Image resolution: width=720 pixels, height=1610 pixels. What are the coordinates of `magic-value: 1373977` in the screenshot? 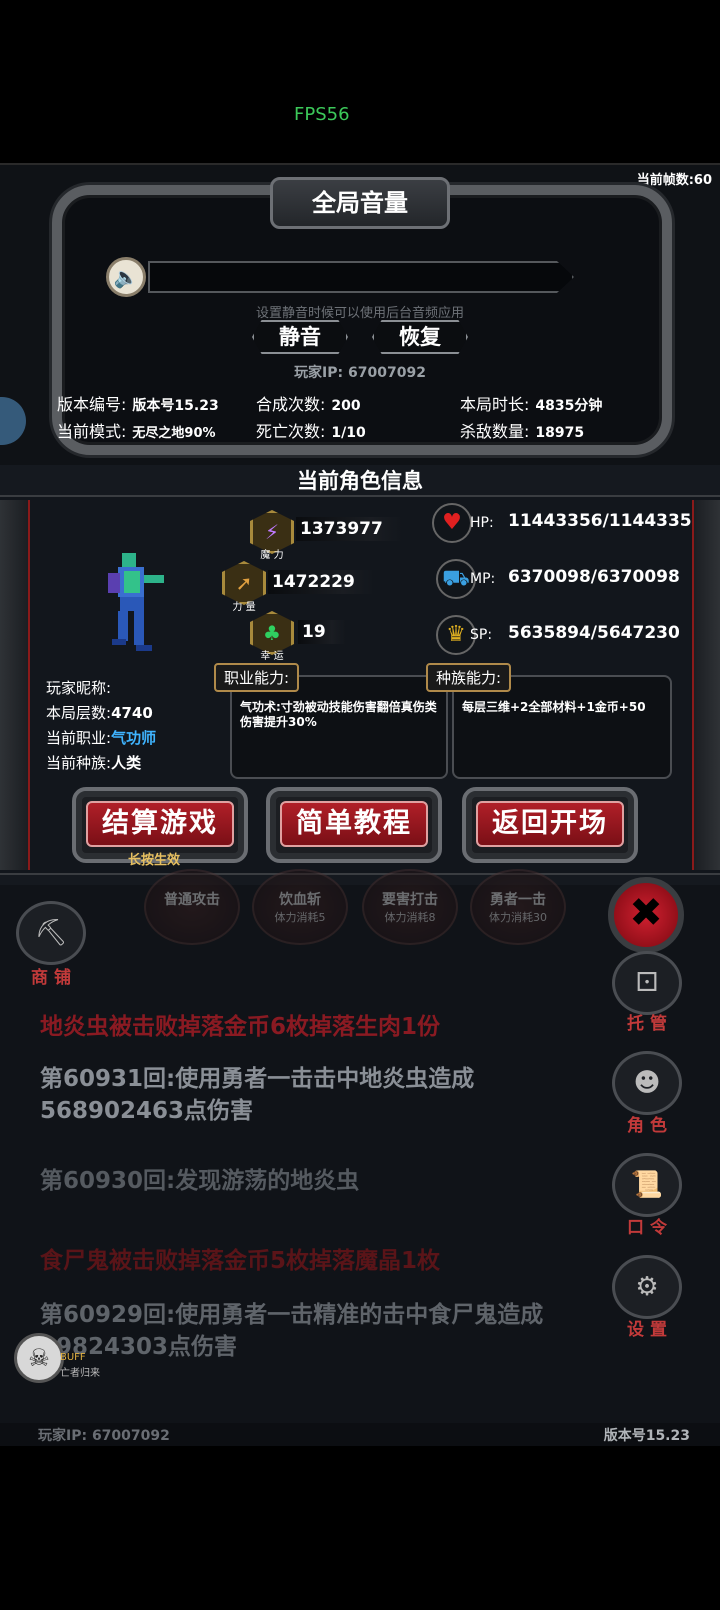 It's located at (349, 529).